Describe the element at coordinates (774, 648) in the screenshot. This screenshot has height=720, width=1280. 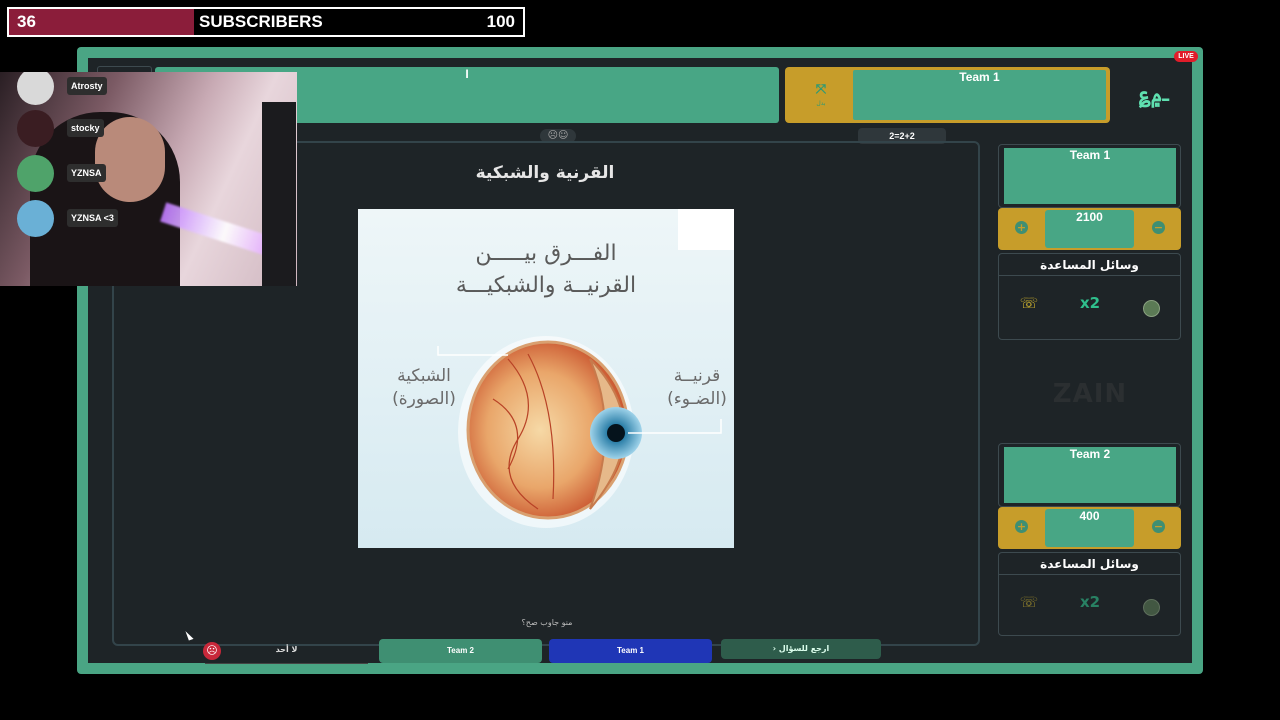
I see `chevron-left-icon: ‹` at that location.